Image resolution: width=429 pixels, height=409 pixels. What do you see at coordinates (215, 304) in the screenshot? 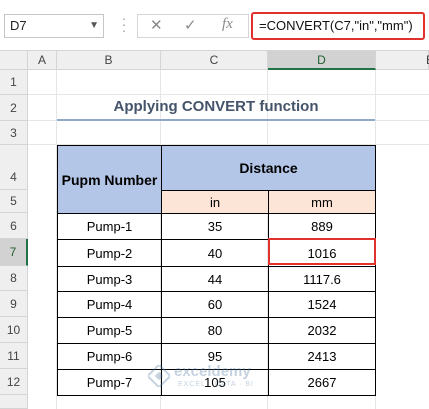
I see `cell-in: 60` at bounding box center [215, 304].